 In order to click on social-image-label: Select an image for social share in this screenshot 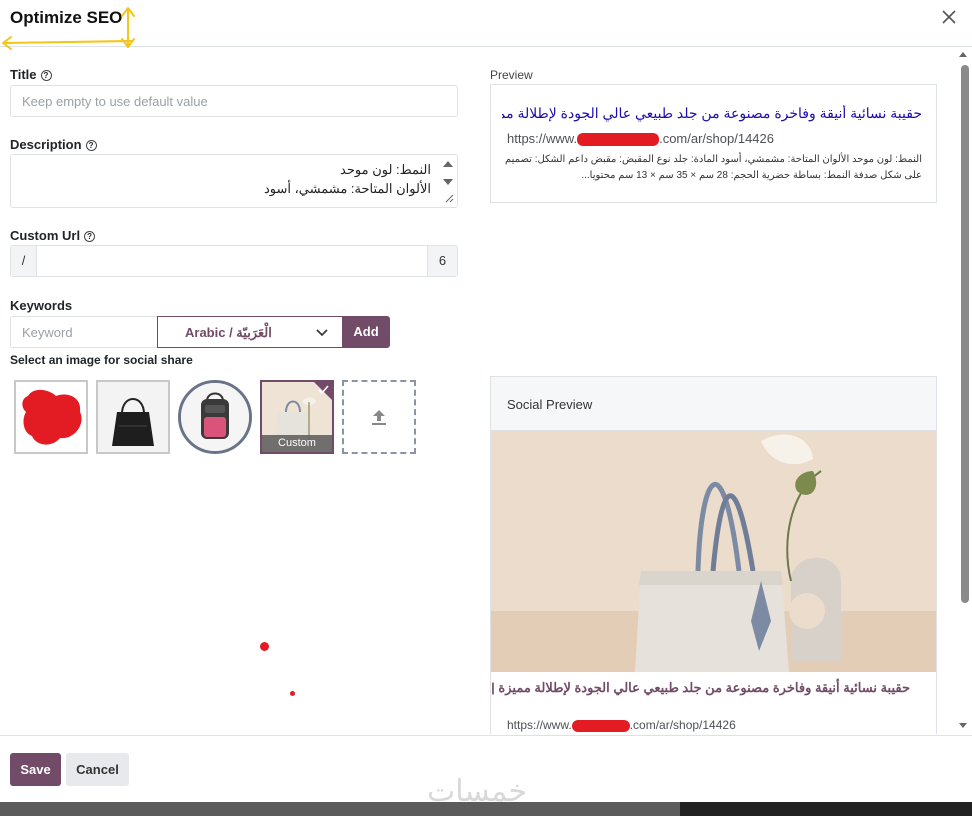, I will do `click(101, 360)`.